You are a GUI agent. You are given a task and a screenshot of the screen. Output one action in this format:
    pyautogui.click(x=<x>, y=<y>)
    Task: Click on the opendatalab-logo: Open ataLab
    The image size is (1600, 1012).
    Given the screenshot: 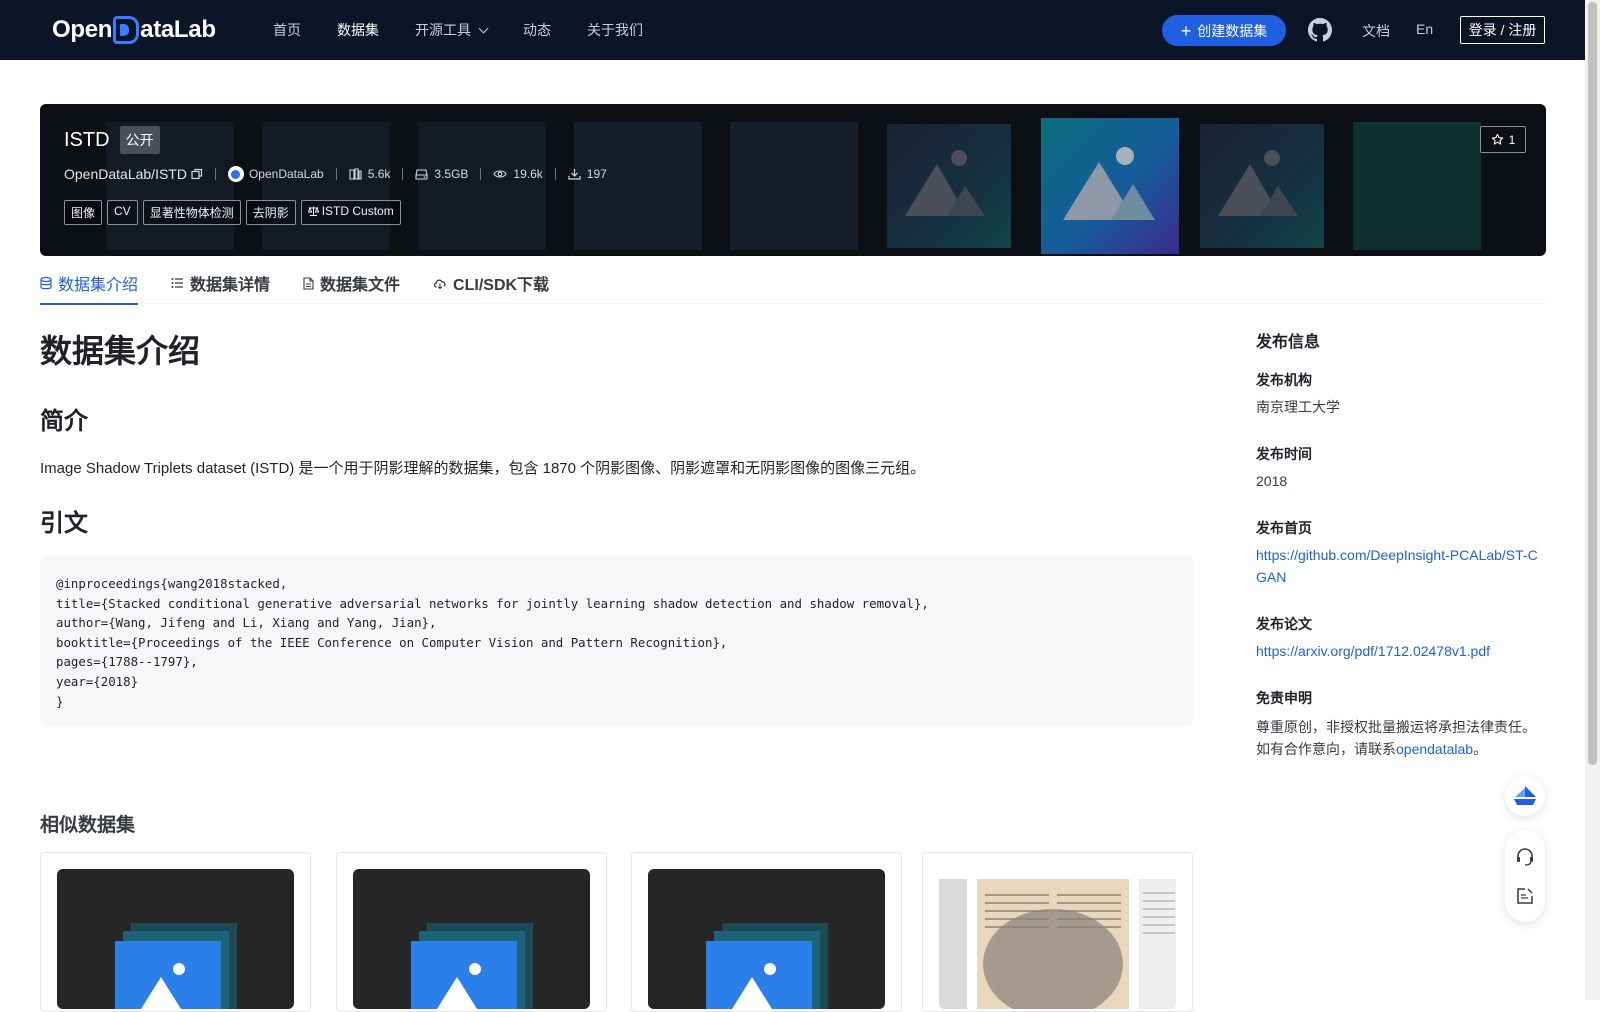 What is the action you would take?
    pyautogui.click(x=134, y=30)
    